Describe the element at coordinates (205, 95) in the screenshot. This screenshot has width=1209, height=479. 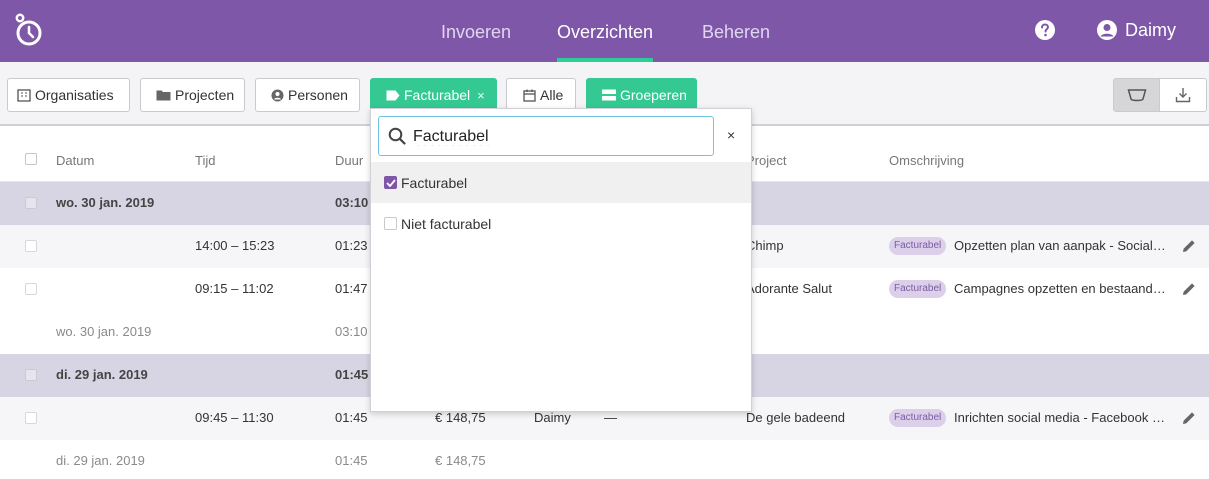
I see `projecten-label: Projecten` at that location.